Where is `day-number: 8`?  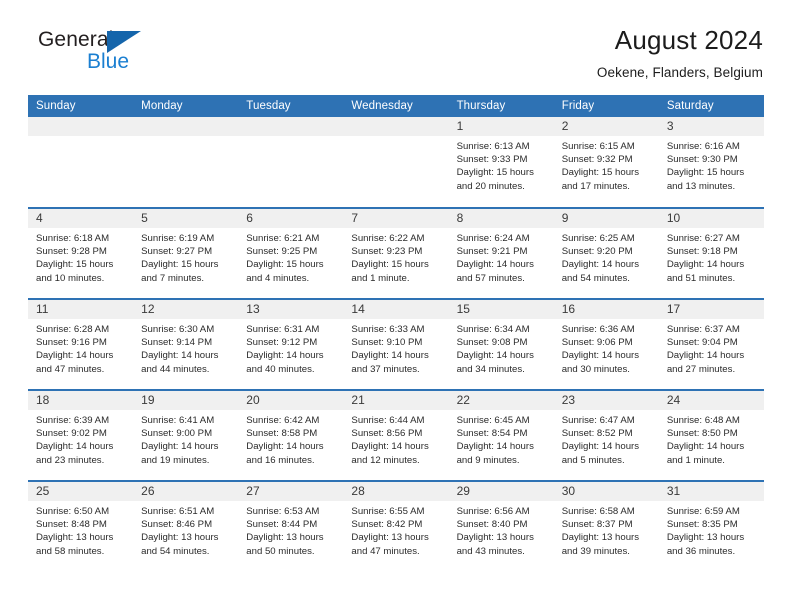 day-number: 8 is located at coordinates (501, 218).